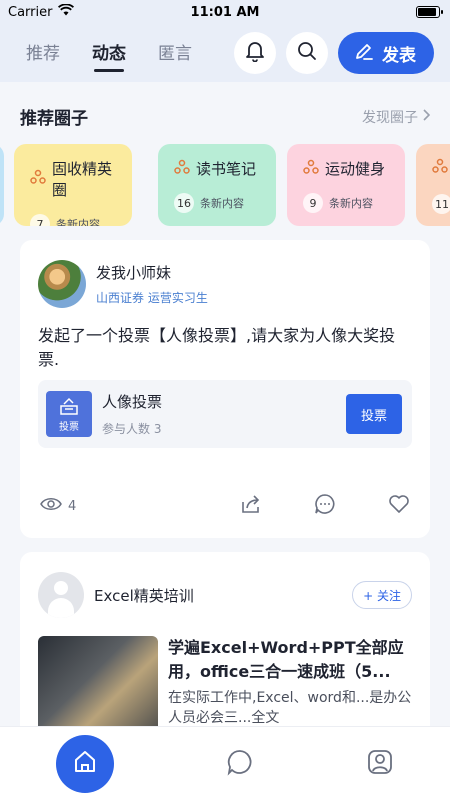  I want to click on status-time: 11:01 AM, so click(225, 12).